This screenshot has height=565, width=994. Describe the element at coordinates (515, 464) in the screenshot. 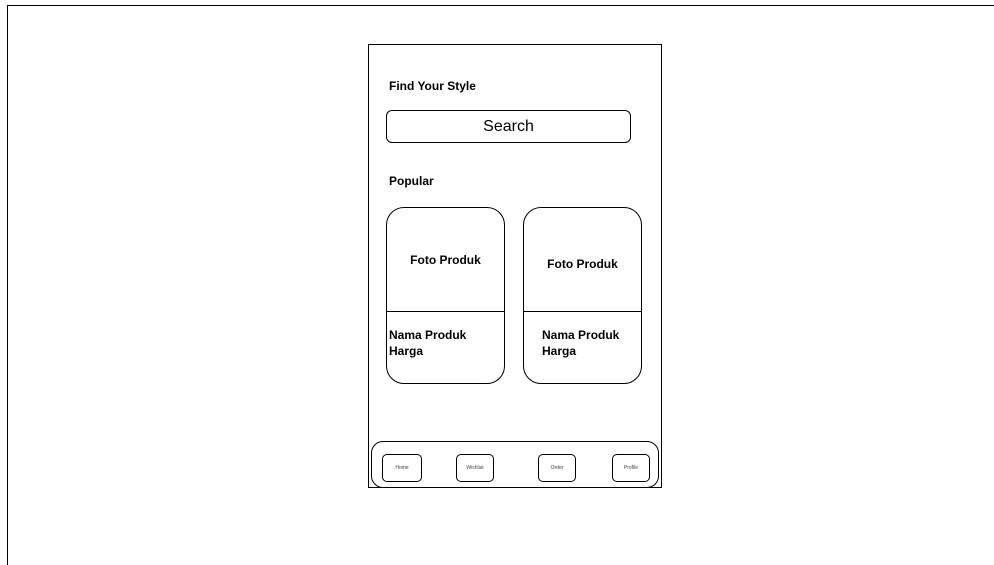

I see `bottom-nav: Home Wishlist Order Profile` at that location.